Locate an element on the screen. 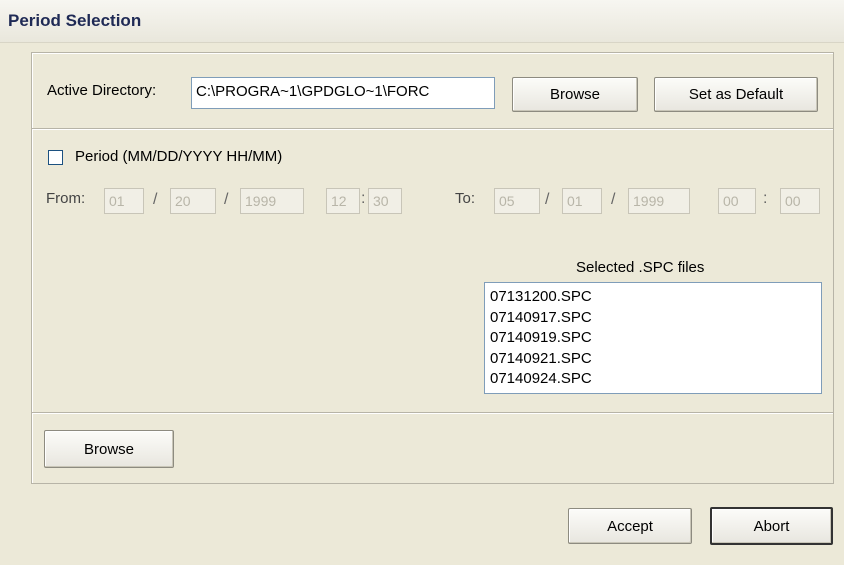 Image resolution: width=851 pixels, height=565 pixels. from-label: From: is located at coordinates (66, 198).